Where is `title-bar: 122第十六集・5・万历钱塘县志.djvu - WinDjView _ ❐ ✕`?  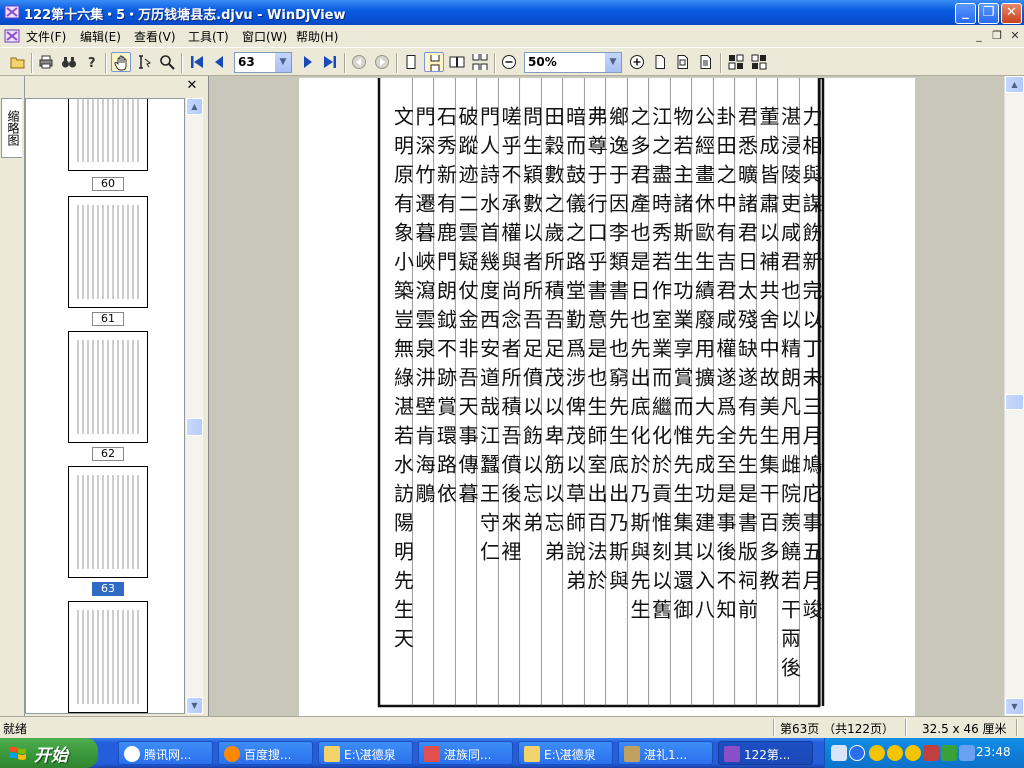
title-bar: 122第十六集・5・万历钱塘县志.djvu - WinDjView _ ❐ ✕ is located at coordinates (512, 12).